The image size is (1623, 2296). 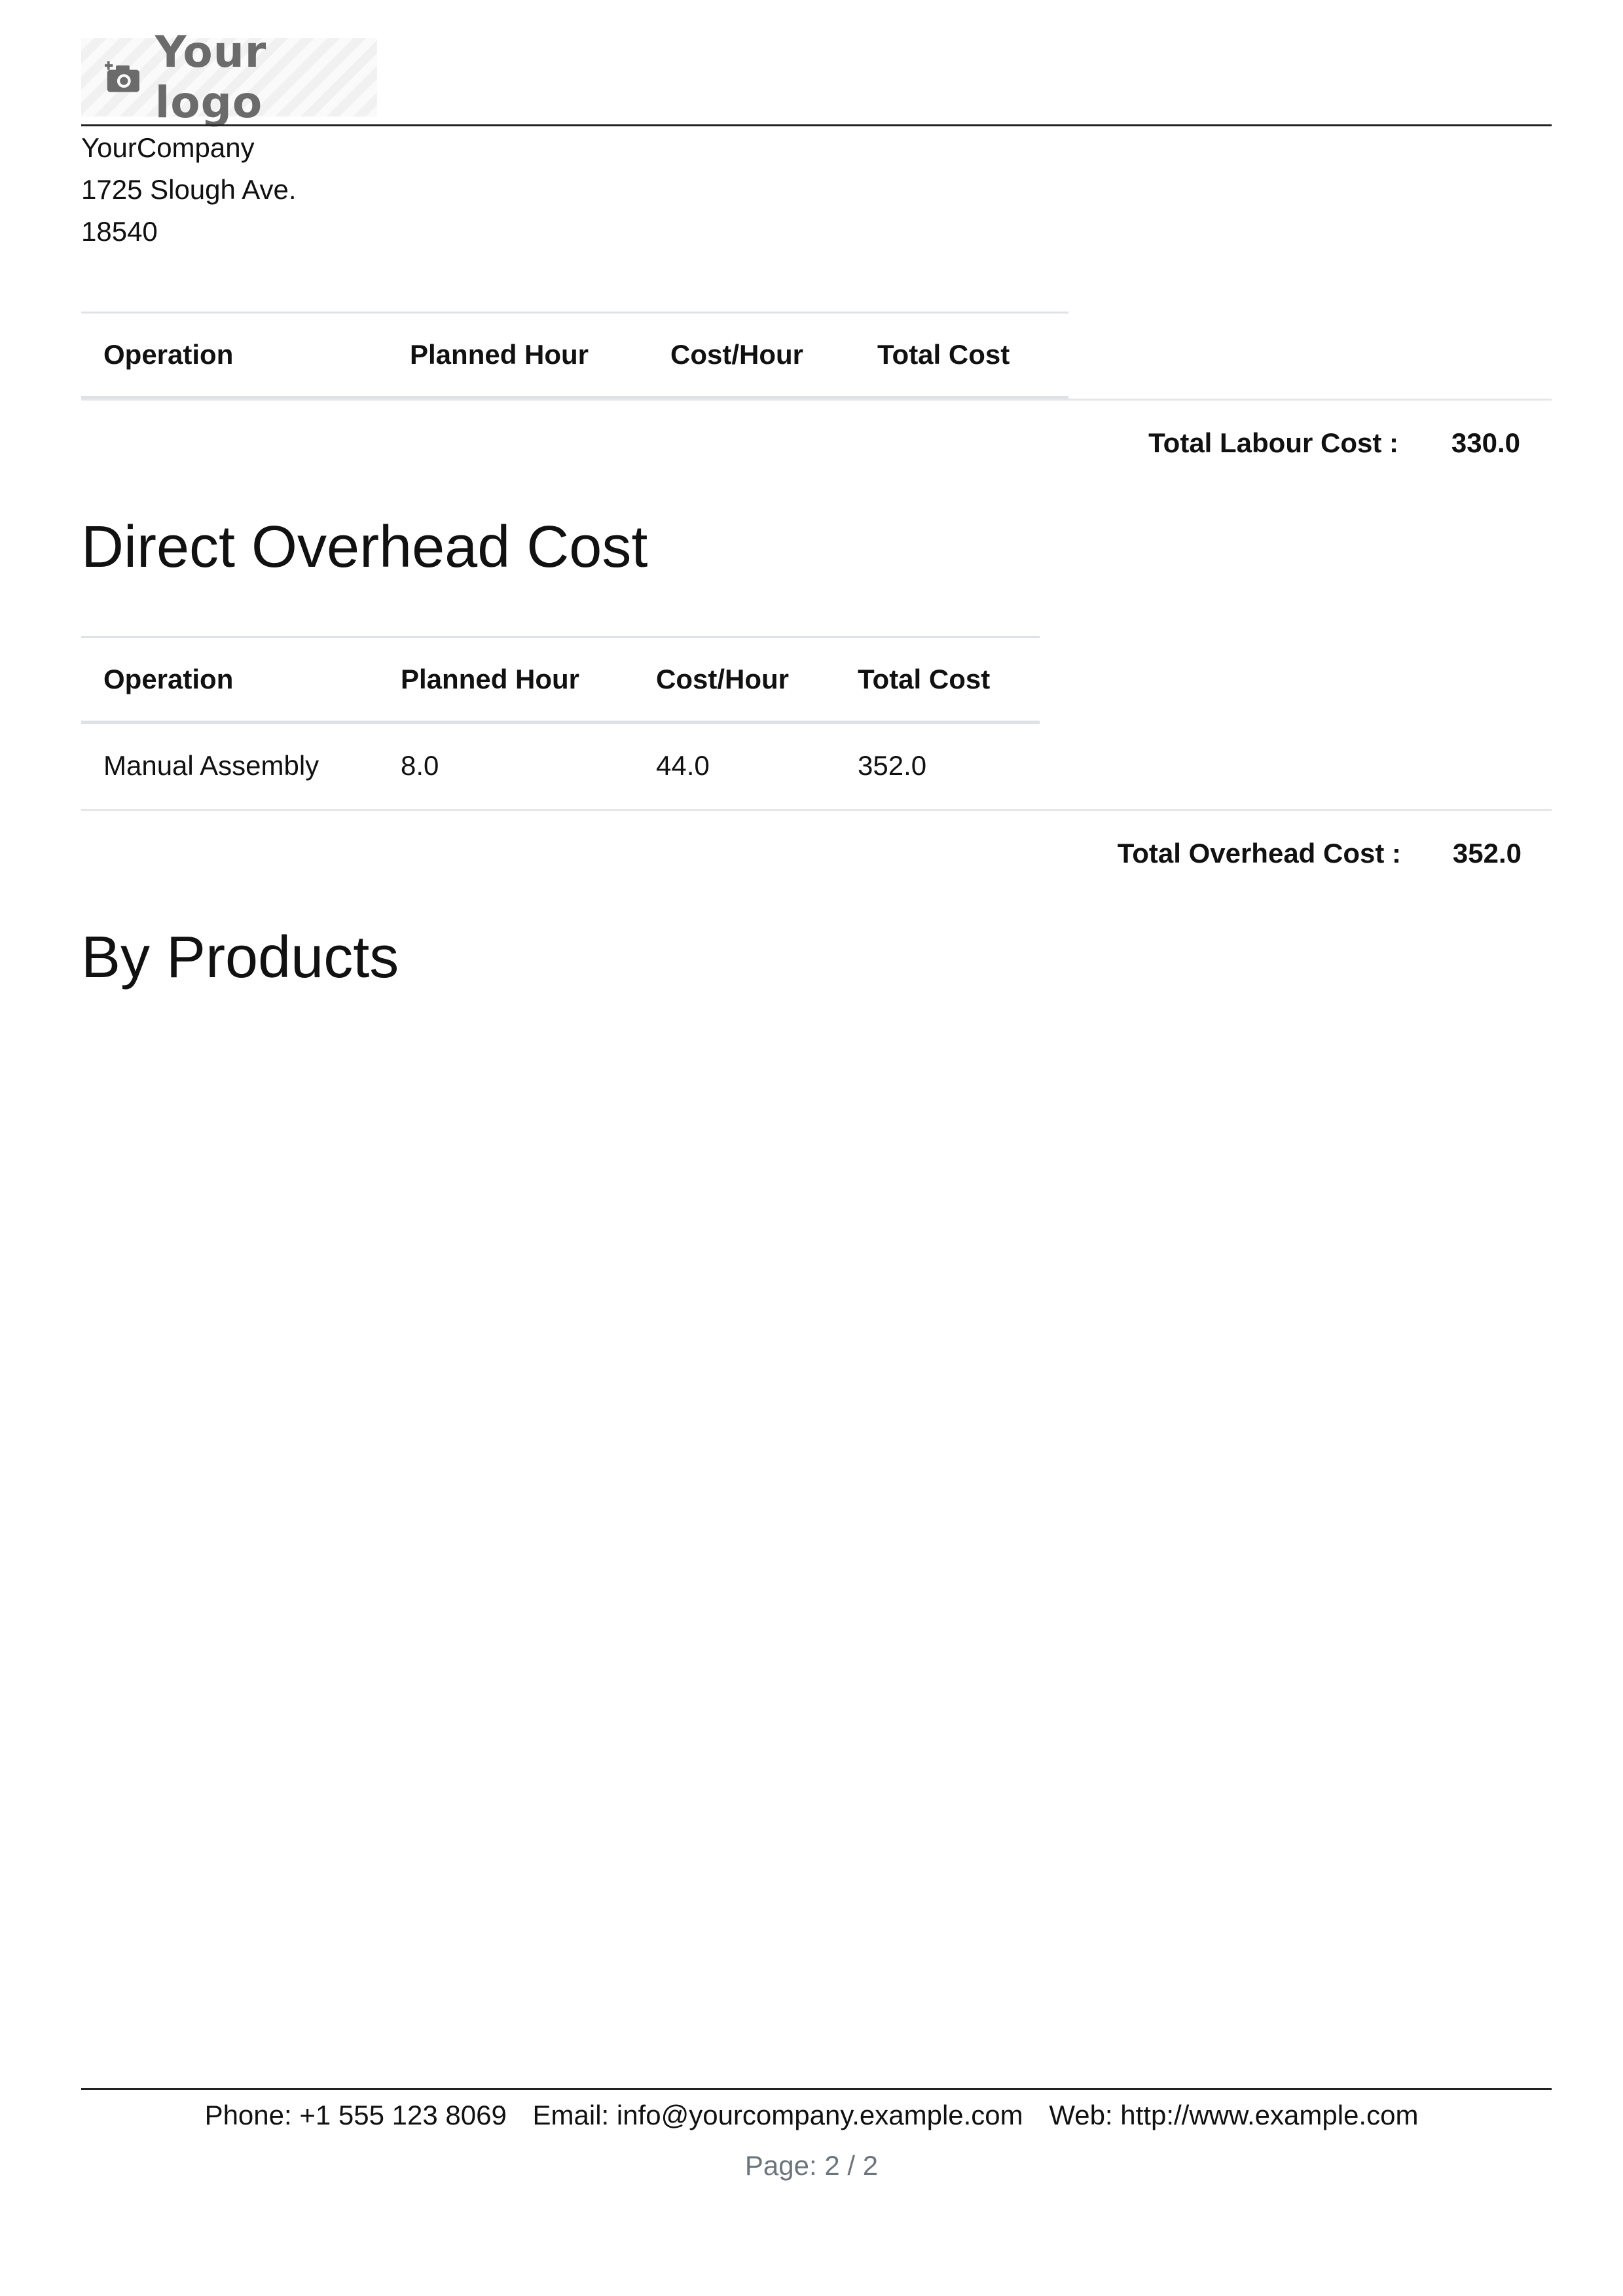 What do you see at coordinates (816, 810) in the screenshot?
I see `overhead-total-divider` at bounding box center [816, 810].